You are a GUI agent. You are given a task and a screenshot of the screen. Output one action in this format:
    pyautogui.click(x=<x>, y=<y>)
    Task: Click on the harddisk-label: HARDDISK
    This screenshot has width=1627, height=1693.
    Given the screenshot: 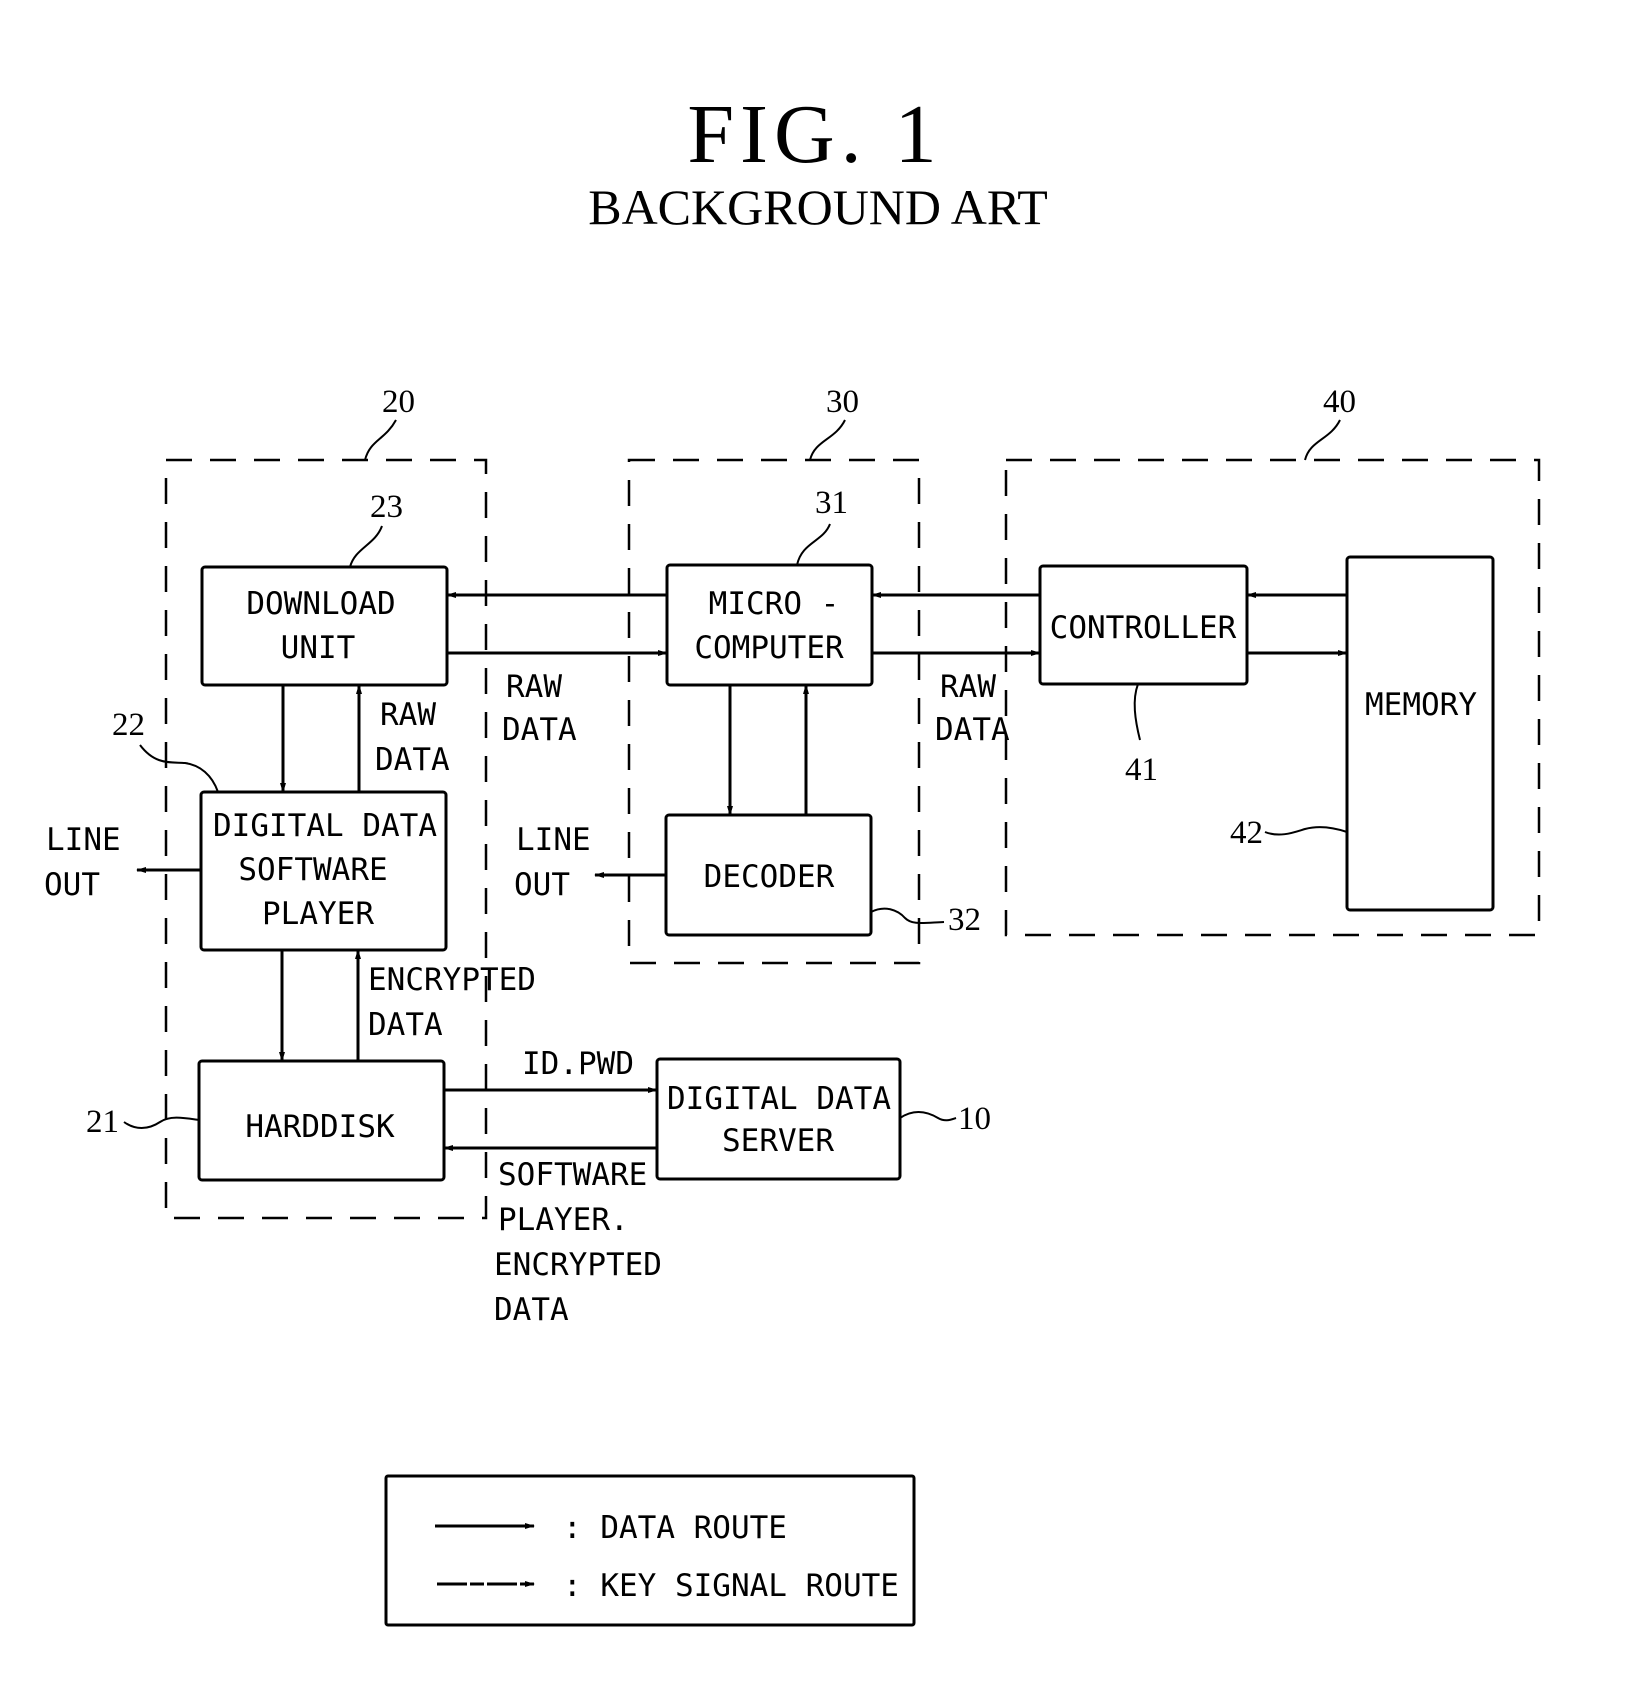 What is the action you would take?
    pyautogui.click(x=320, y=1127)
    